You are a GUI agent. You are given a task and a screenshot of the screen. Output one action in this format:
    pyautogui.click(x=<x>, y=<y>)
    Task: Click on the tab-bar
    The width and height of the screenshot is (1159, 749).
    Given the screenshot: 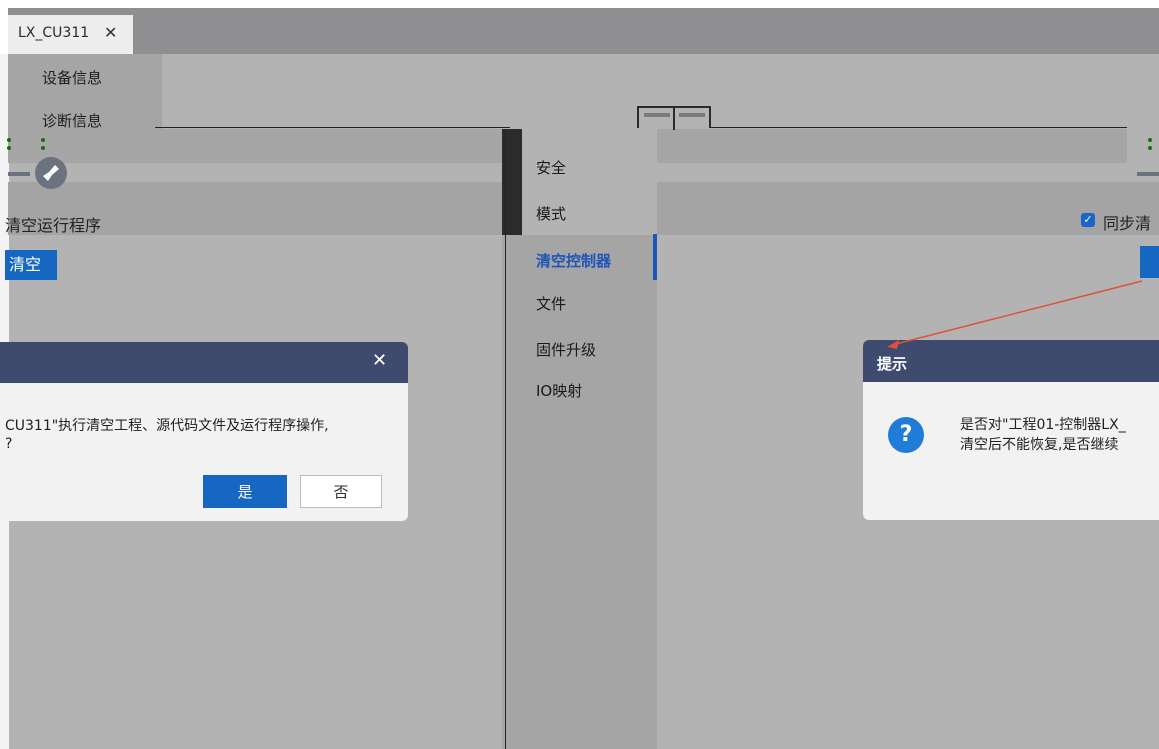 What is the action you would take?
    pyautogui.click(x=583, y=31)
    